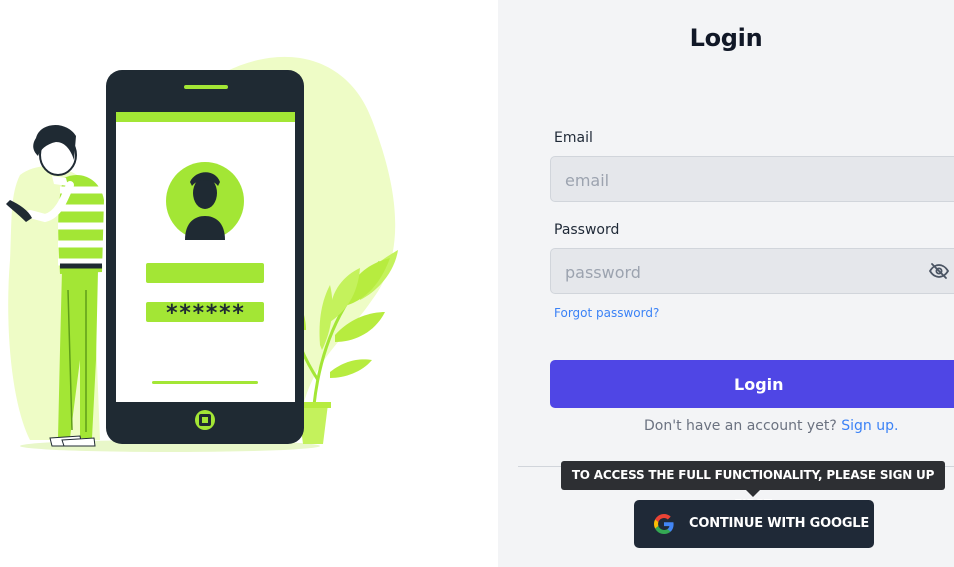 The height and width of the screenshot is (567, 954). I want to click on email-label: Email, so click(573, 138).